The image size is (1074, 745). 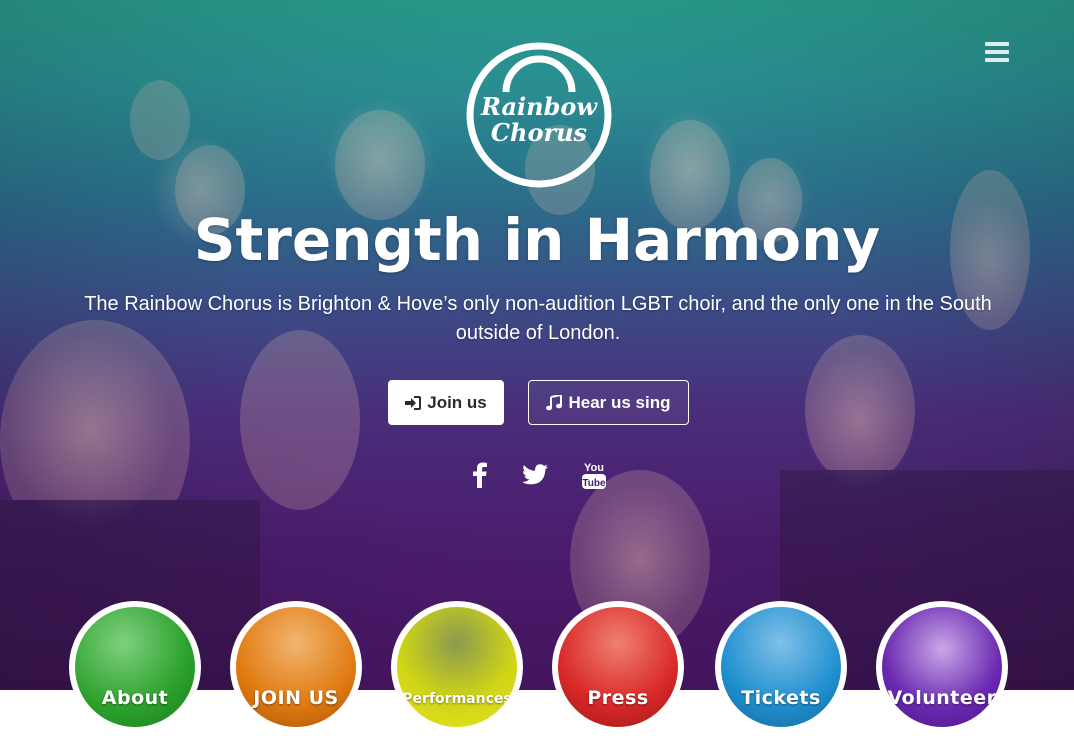 I want to click on hear-us-sing-button: Hear us sing, so click(x=608, y=402).